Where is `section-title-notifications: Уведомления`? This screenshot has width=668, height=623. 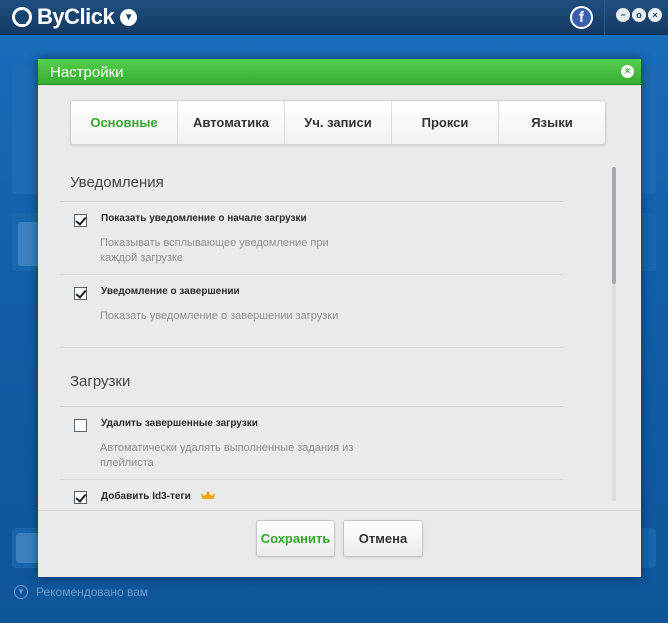
section-title-notifications: Уведомления is located at coordinates (117, 182).